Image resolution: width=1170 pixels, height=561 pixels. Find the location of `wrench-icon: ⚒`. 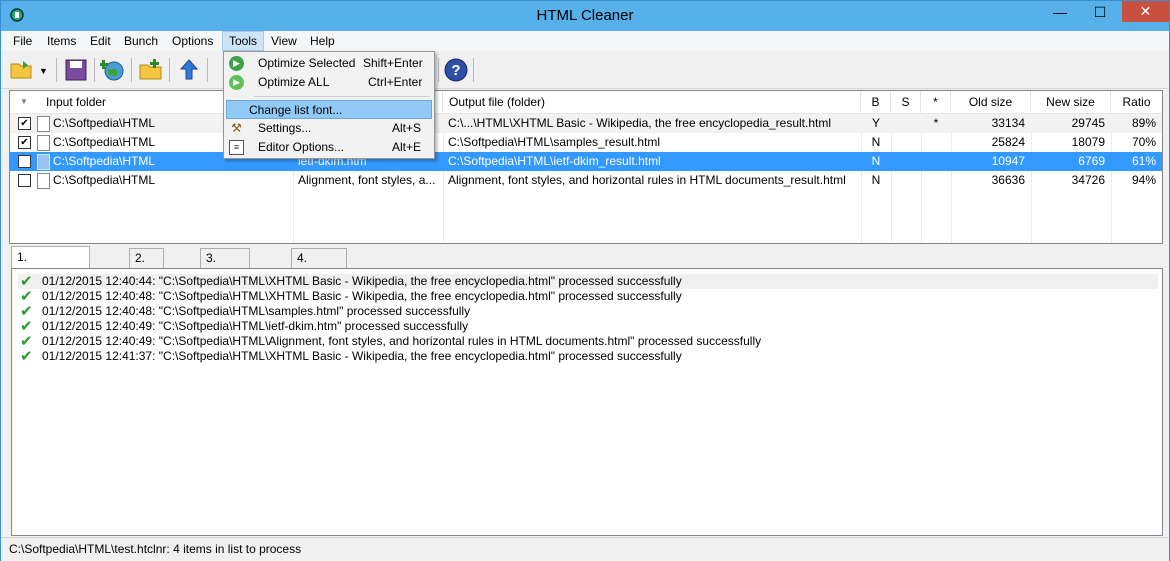

wrench-icon: ⚒ is located at coordinates (236, 128).